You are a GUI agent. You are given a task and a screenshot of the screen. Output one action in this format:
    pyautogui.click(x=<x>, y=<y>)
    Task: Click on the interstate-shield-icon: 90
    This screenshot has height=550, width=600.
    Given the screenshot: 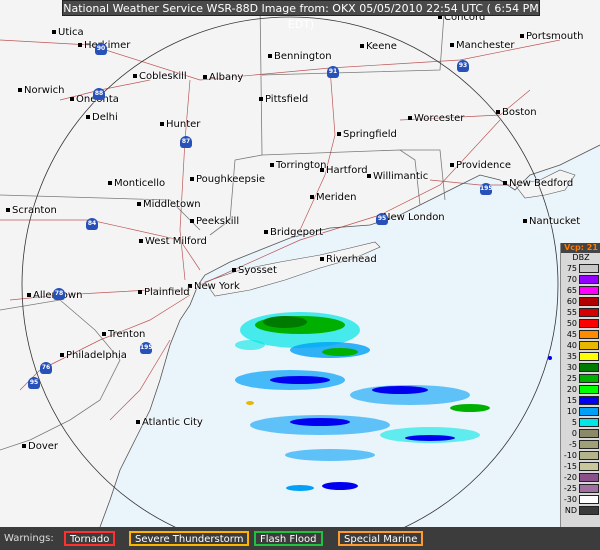 What is the action you would take?
    pyautogui.click(x=101, y=49)
    